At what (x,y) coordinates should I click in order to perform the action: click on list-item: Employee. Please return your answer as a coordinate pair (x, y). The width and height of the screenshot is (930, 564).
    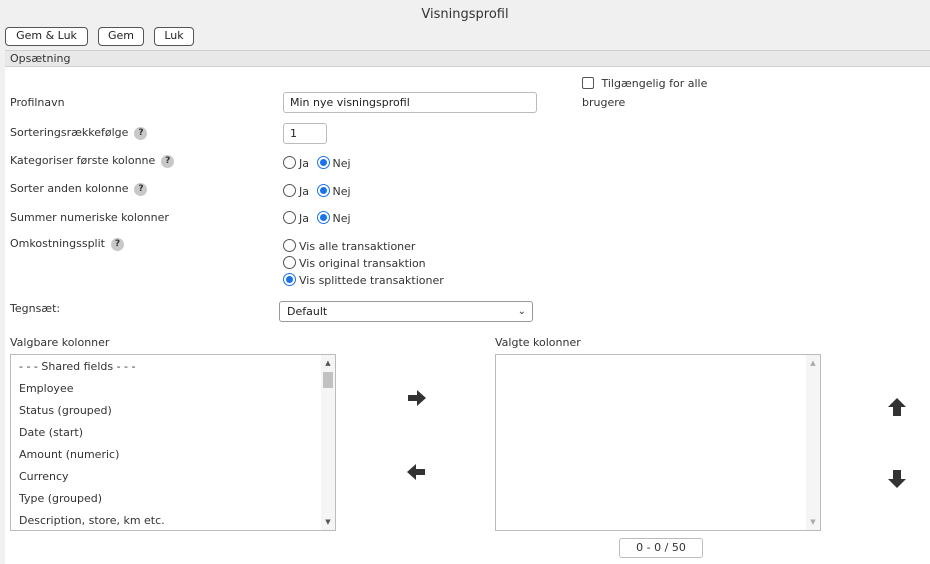
    Looking at the image, I should click on (173, 389).